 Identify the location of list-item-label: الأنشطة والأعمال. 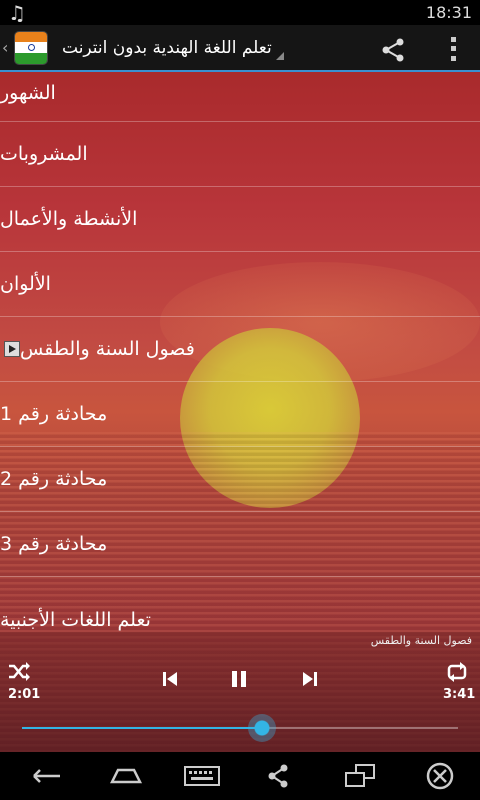
(69, 219).